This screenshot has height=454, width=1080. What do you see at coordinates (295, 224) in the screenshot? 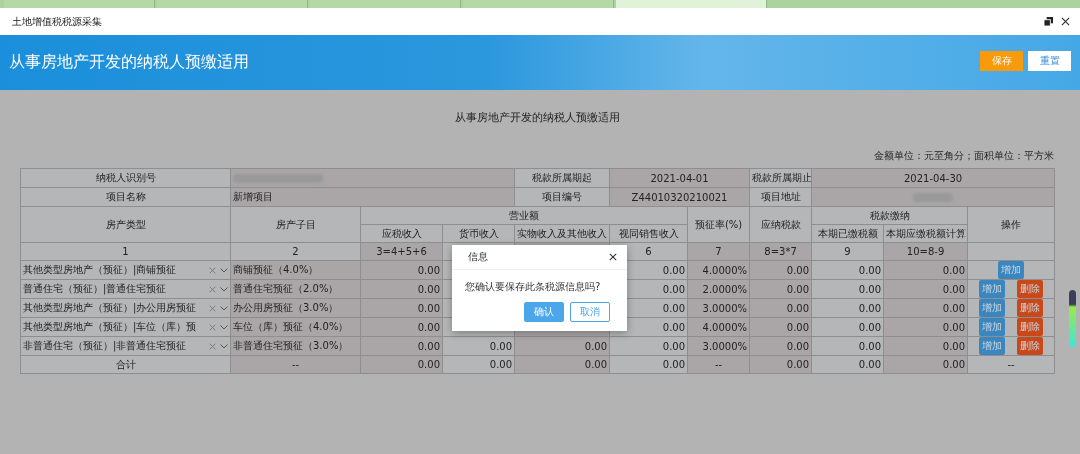
I see `column-header: 房产子目` at bounding box center [295, 224].